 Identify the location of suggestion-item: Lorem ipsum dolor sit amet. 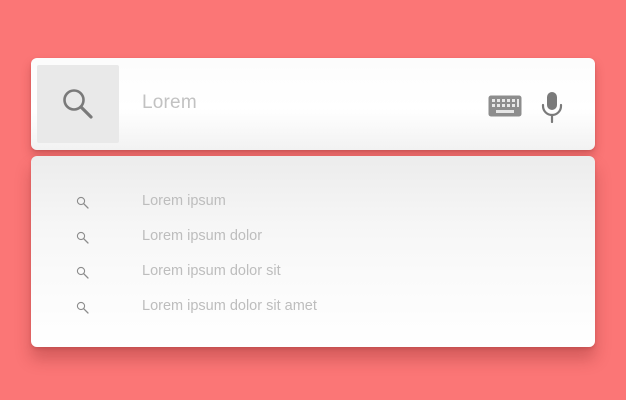
(313, 307).